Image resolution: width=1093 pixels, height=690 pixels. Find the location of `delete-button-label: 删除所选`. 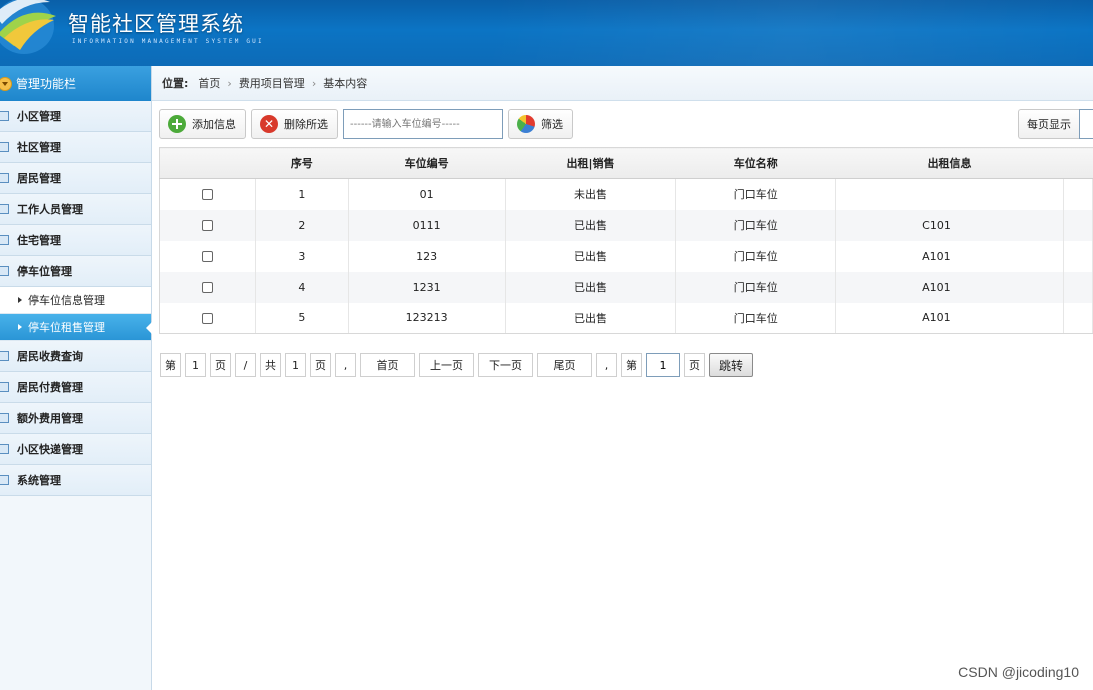

delete-button-label: 删除所选 is located at coordinates (306, 124).